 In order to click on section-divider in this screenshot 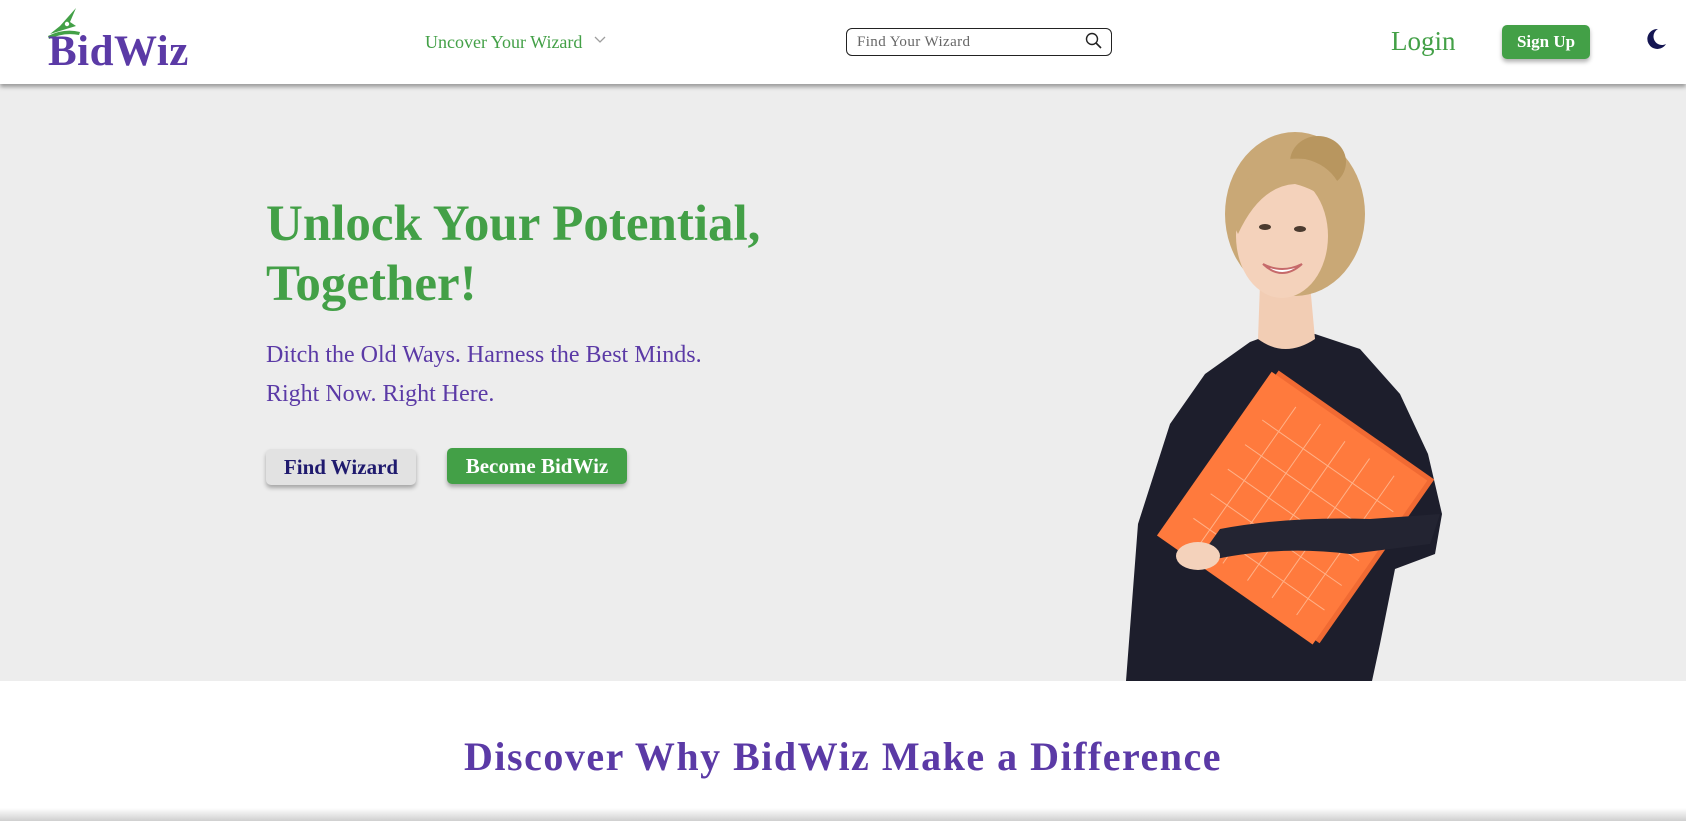, I will do `click(843, 814)`.